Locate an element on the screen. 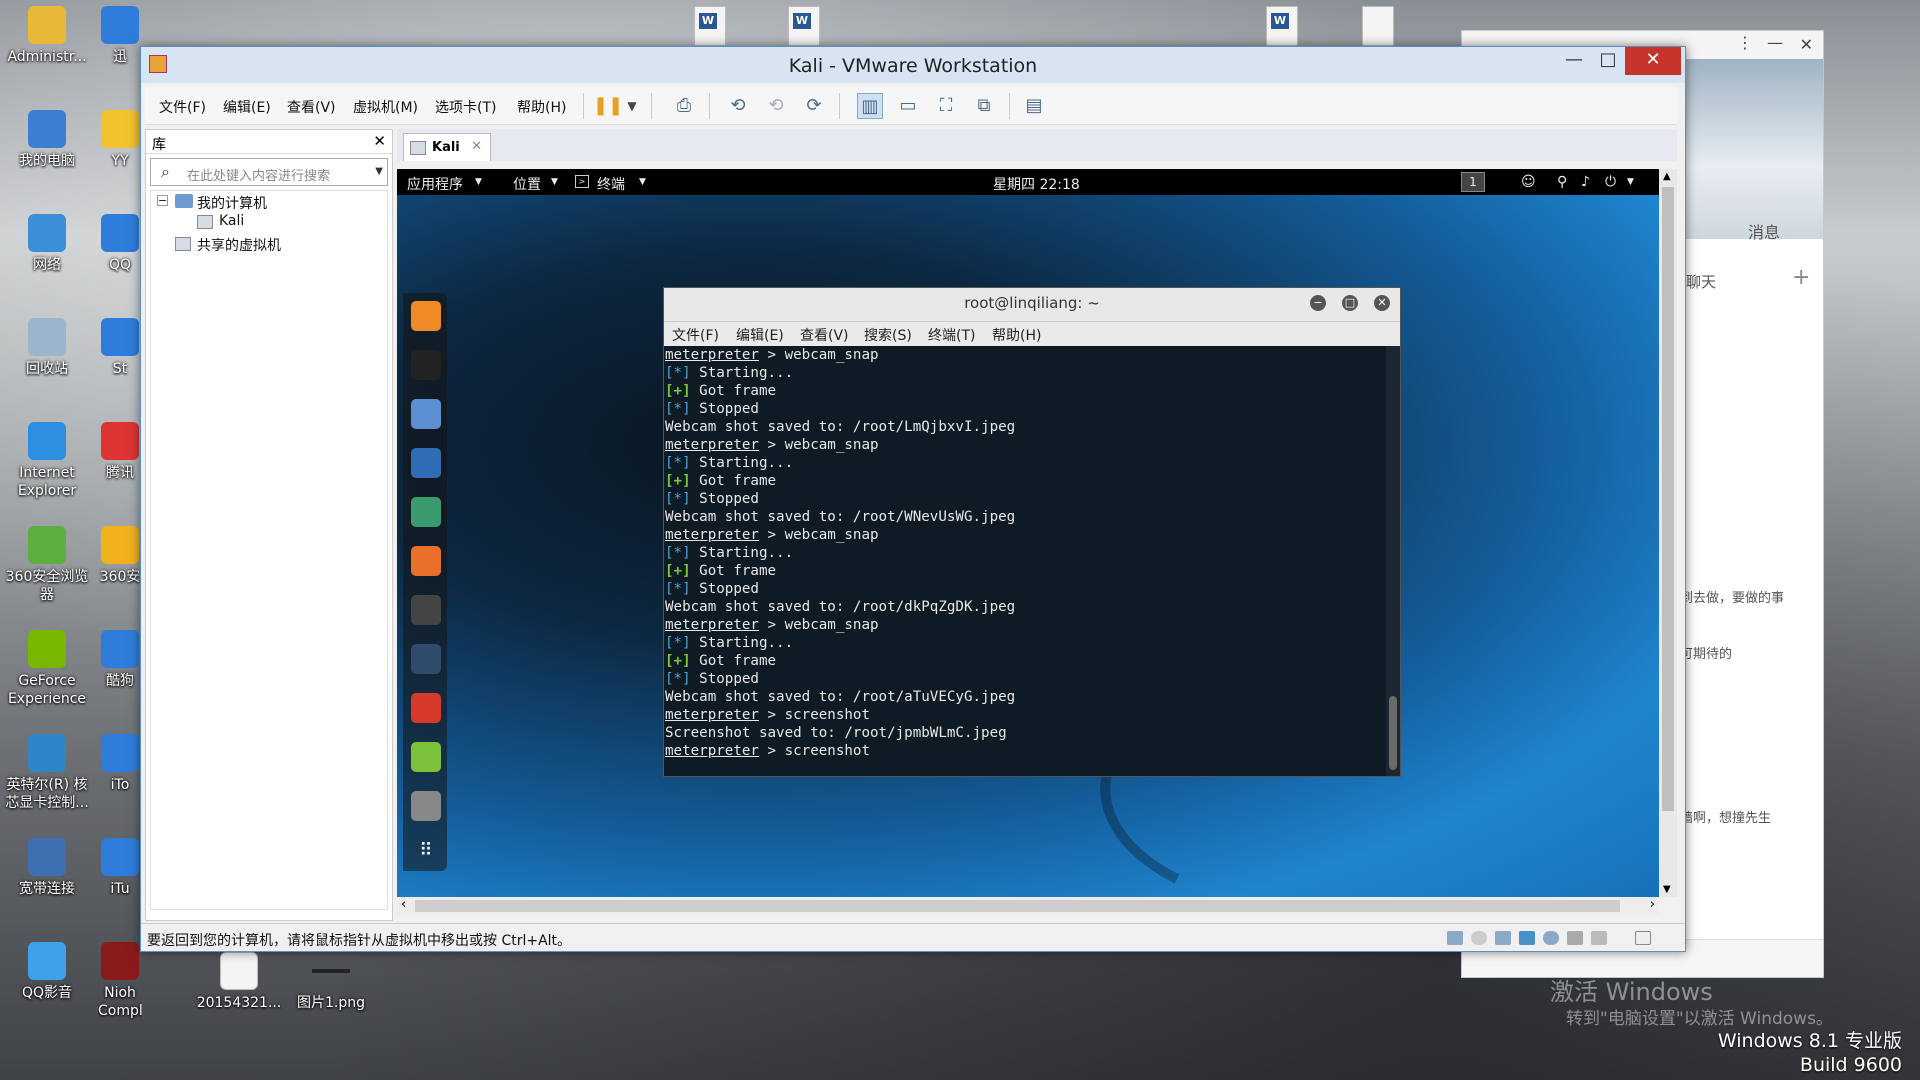 This screenshot has height=1080, width=1920. desktop-shortcut: 回收站 is located at coordinates (47, 348).